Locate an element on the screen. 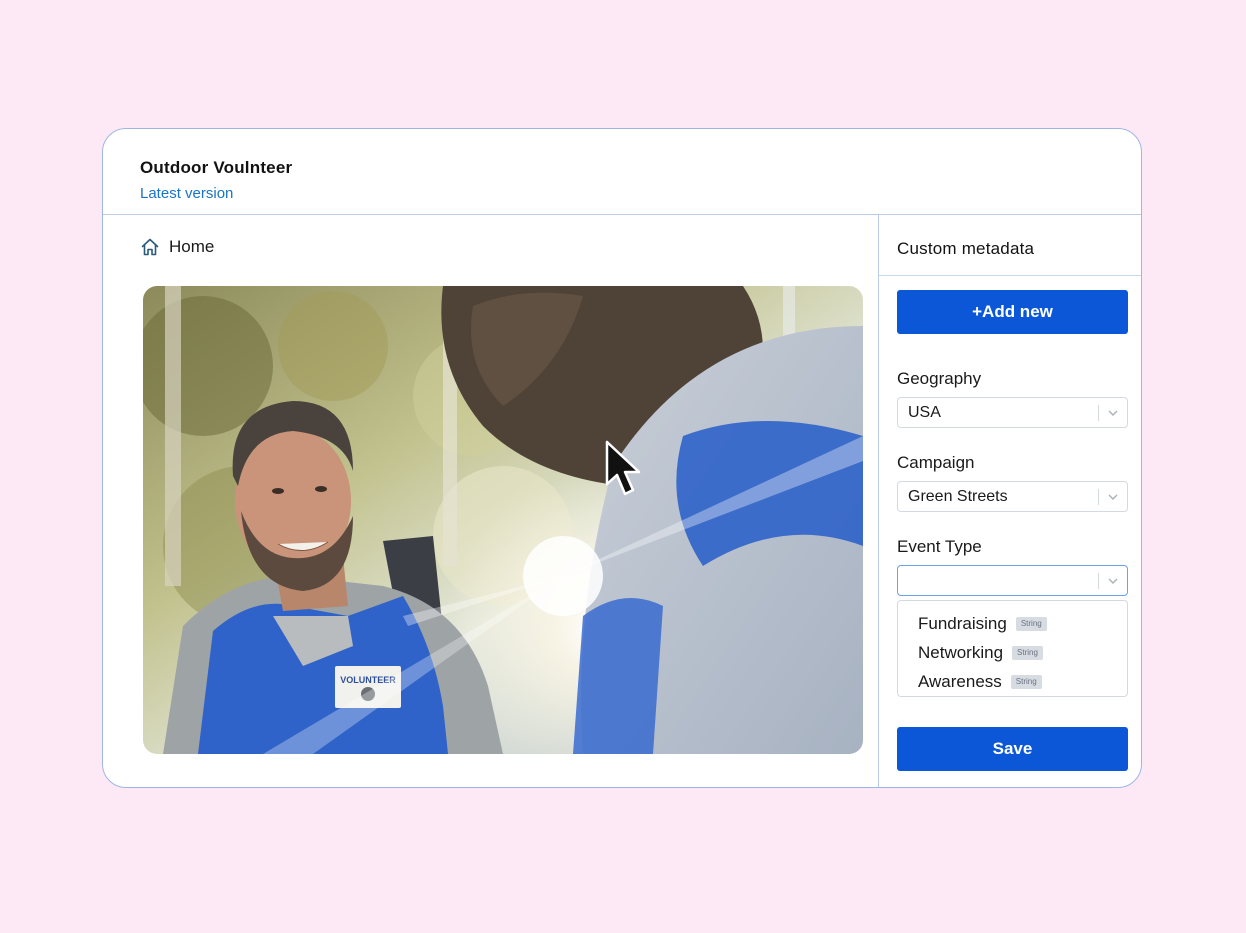  breadcrumb-home-label: Home is located at coordinates (192, 246).